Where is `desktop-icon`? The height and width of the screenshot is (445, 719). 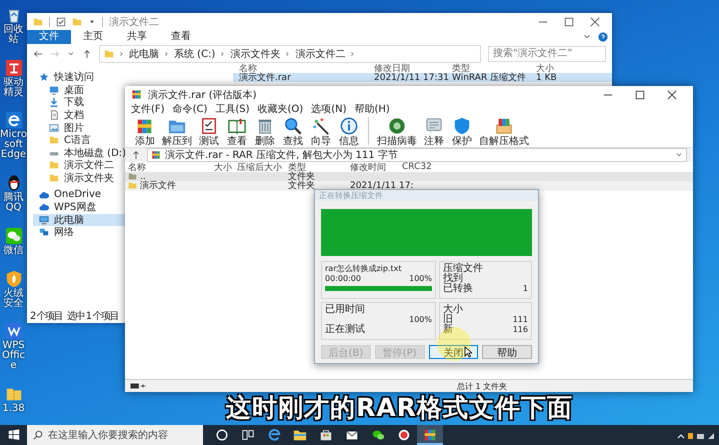 desktop-icon is located at coordinates (54, 89).